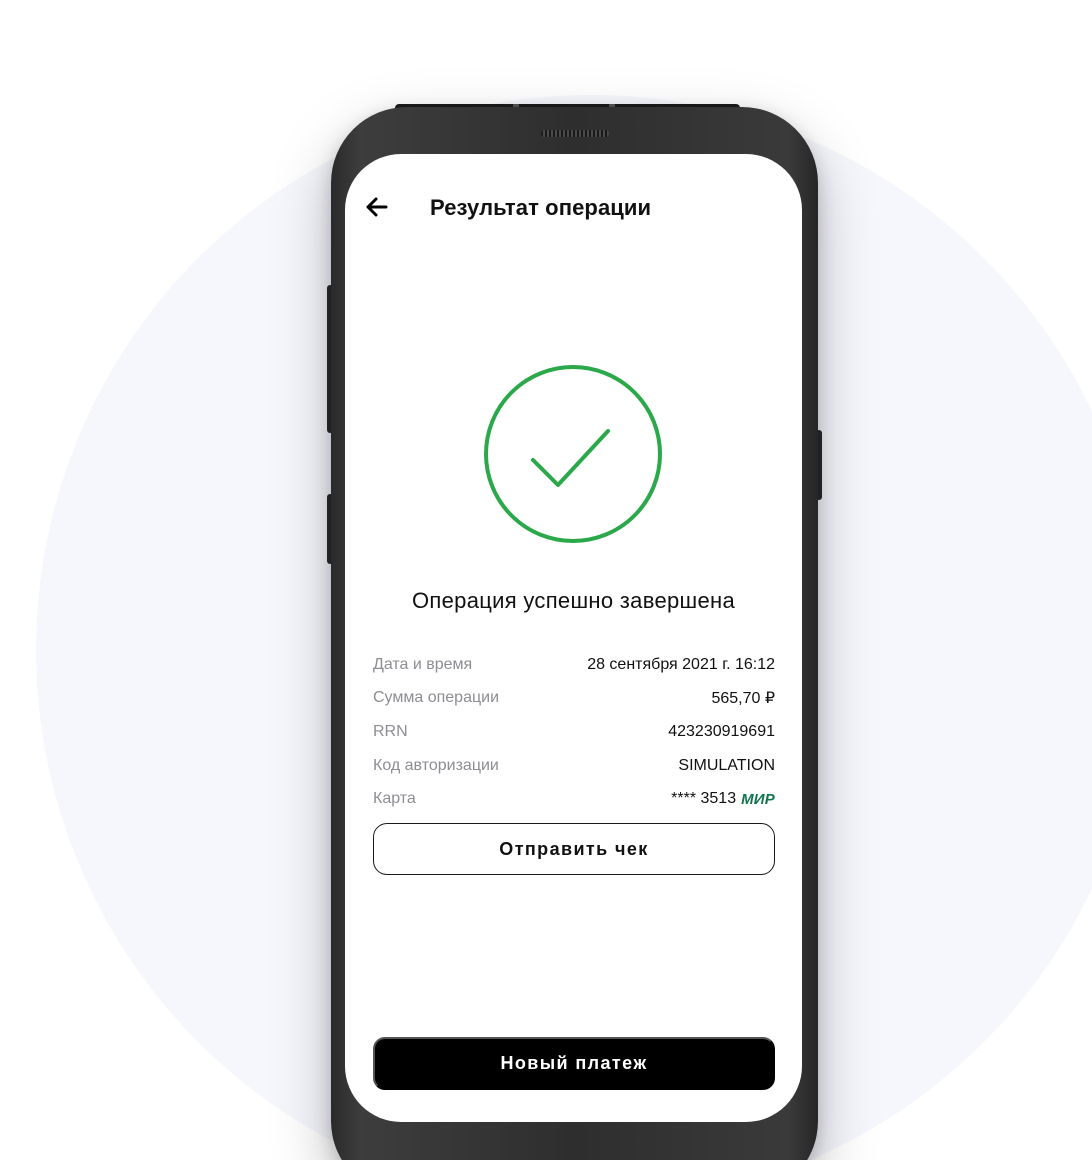  Describe the element at coordinates (377, 207) in the screenshot. I see `arrow-left-icon` at that location.